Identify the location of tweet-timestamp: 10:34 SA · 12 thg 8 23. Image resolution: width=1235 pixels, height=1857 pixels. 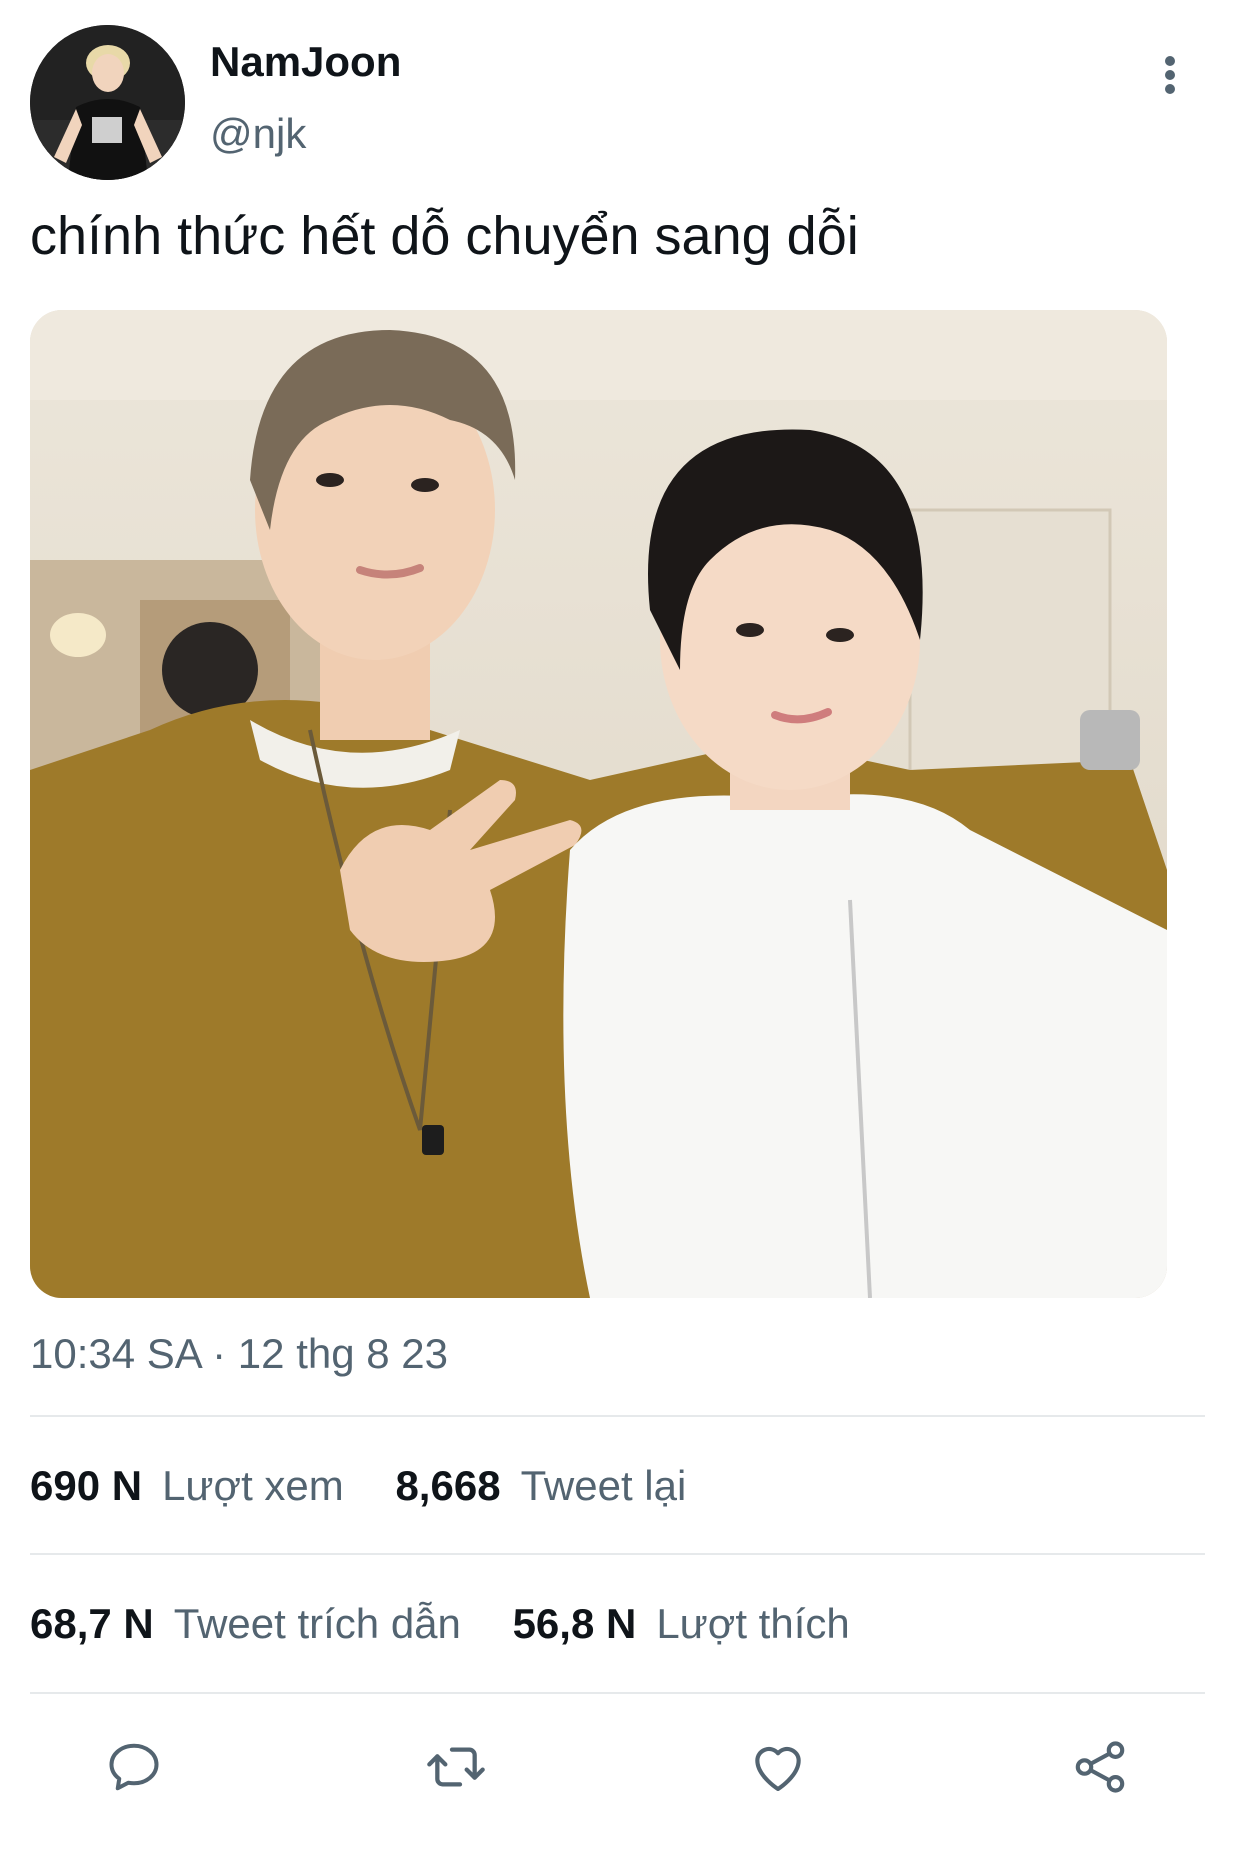
(239, 1354).